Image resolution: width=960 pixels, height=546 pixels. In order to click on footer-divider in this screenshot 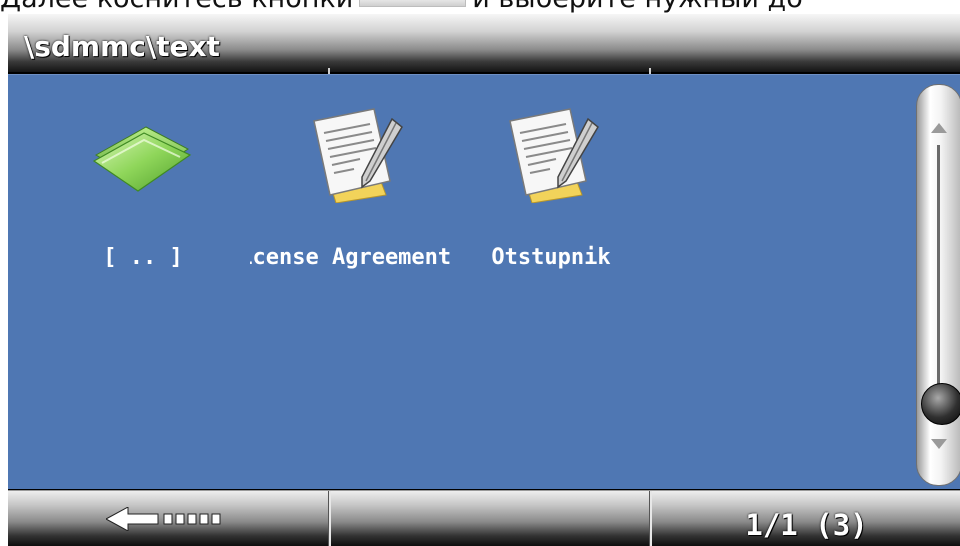, I will do `click(650, 518)`.